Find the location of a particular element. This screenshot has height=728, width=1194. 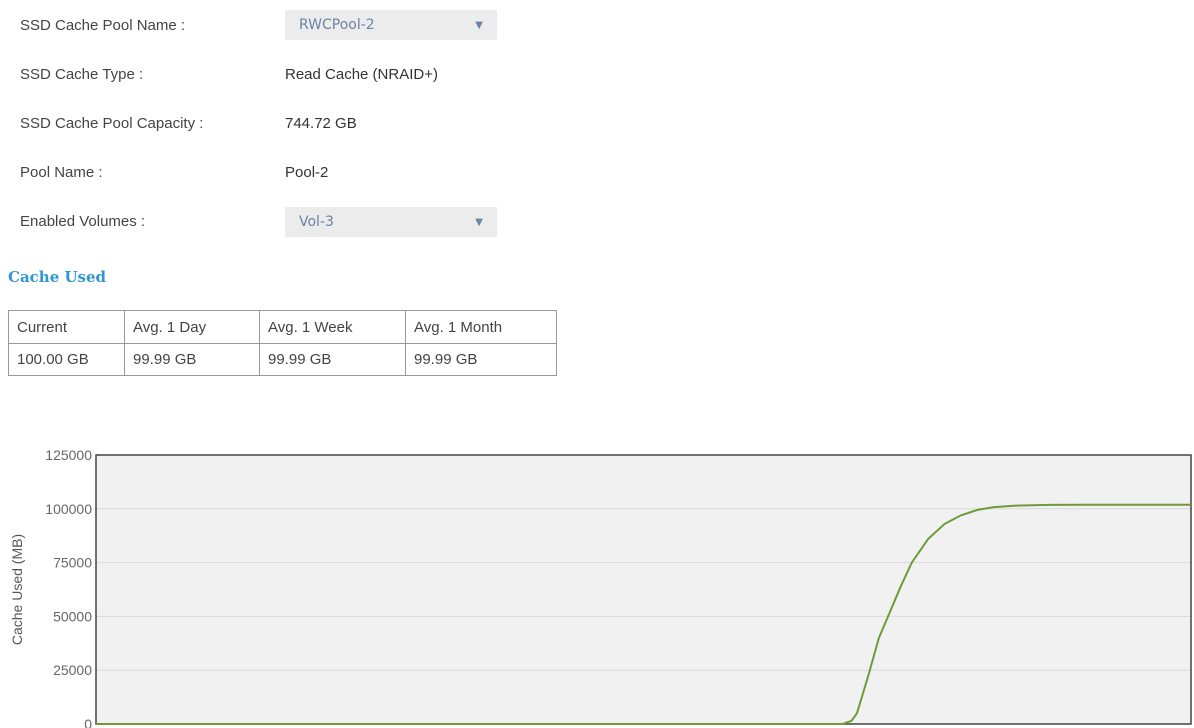

ssd-cache-pool-name-label: SSD Cache Pool Name : is located at coordinates (103, 25).